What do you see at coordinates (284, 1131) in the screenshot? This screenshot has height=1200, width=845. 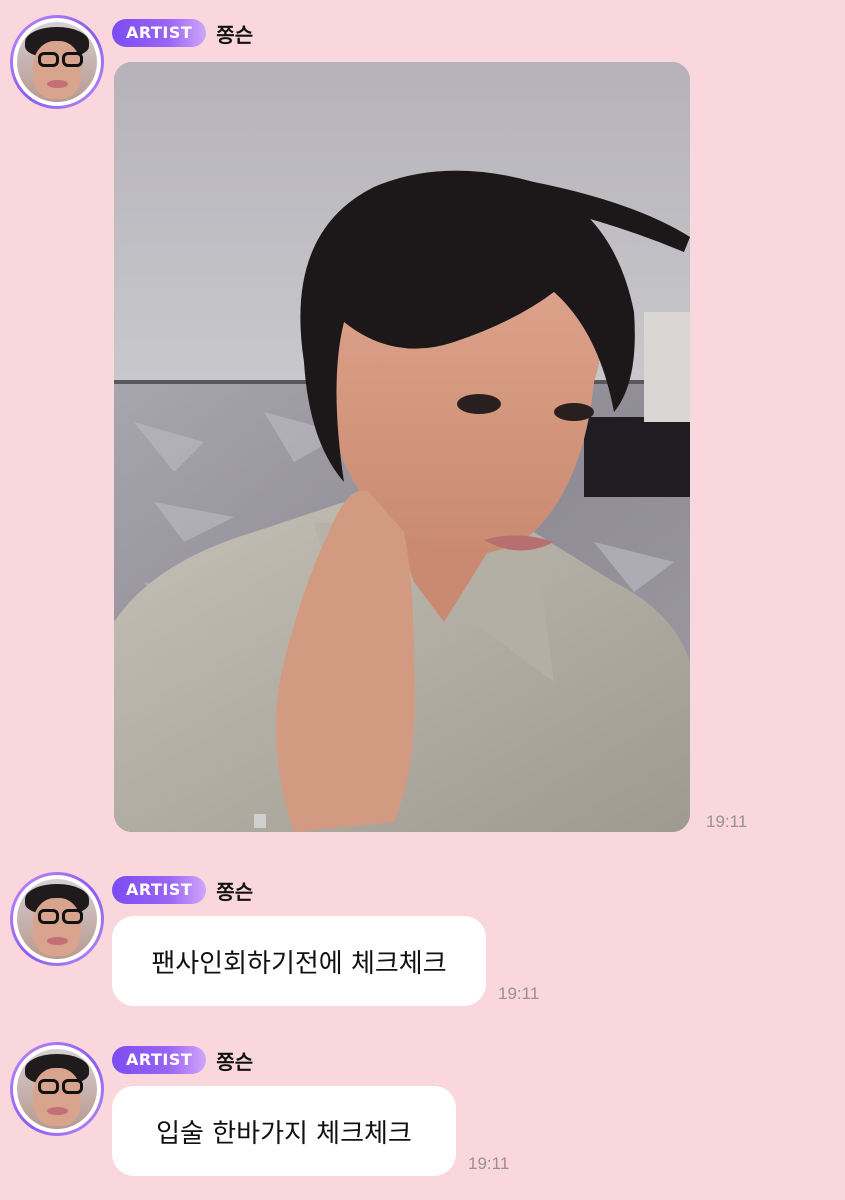 I see `message-bubble: 입술 한바가지 체크체크` at bounding box center [284, 1131].